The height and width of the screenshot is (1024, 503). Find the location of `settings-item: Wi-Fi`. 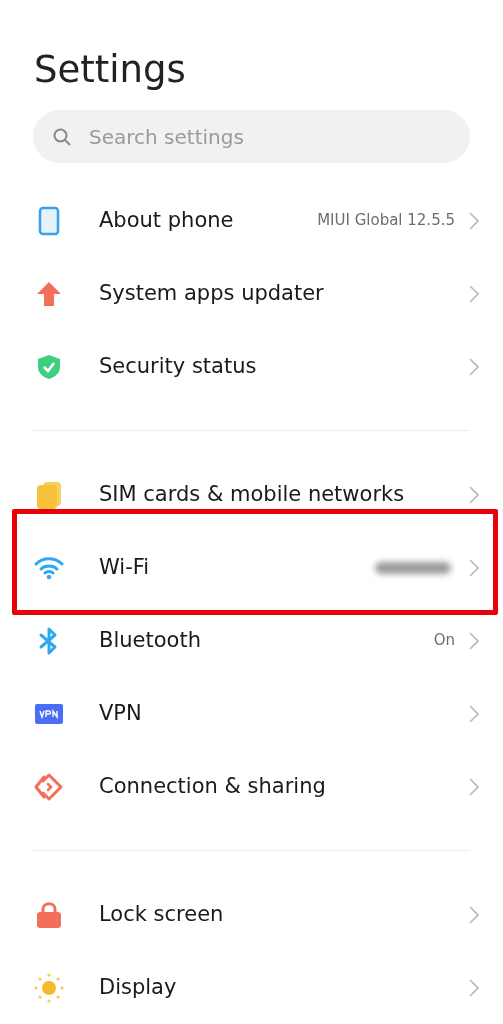

settings-item: Wi-Fi is located at coordinates (251, 567).